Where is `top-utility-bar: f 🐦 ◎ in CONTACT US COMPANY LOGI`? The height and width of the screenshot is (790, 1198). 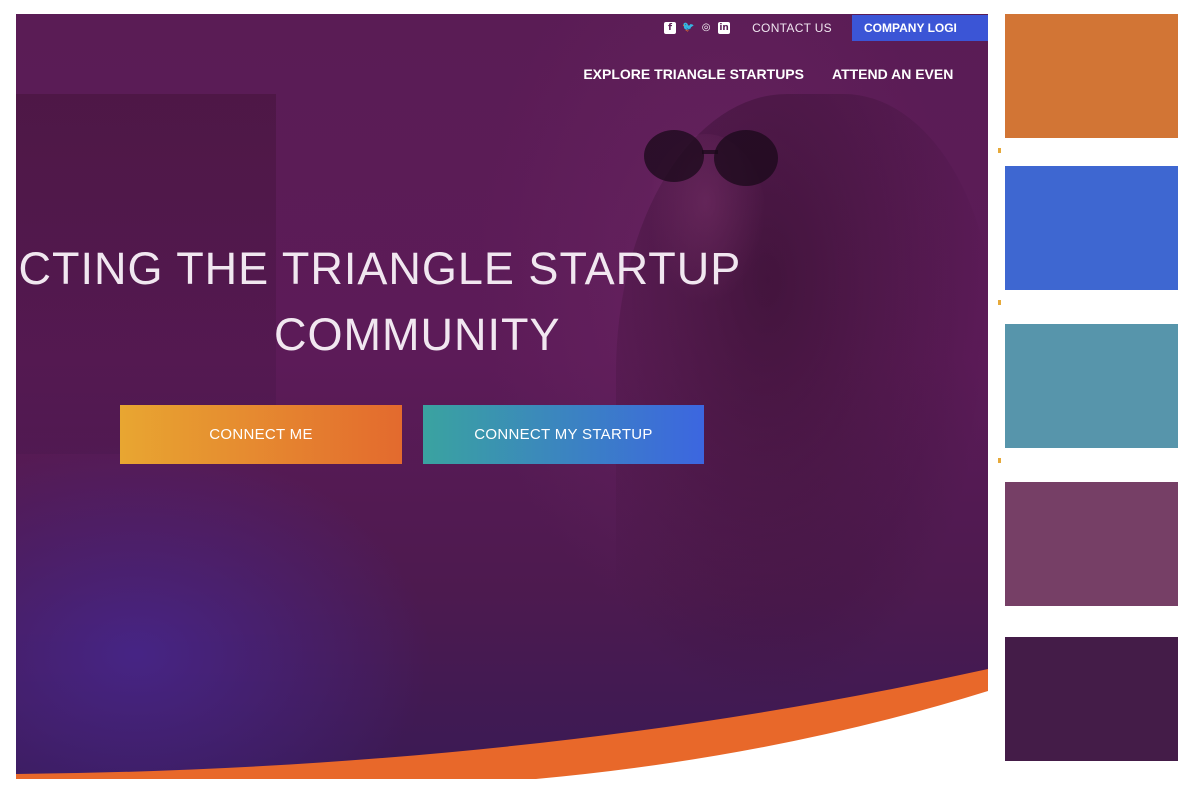
top-utility-bar: f 🐦 ◎ in CONTACT US COMPANY LOGI is located at coordinates (826, 28).